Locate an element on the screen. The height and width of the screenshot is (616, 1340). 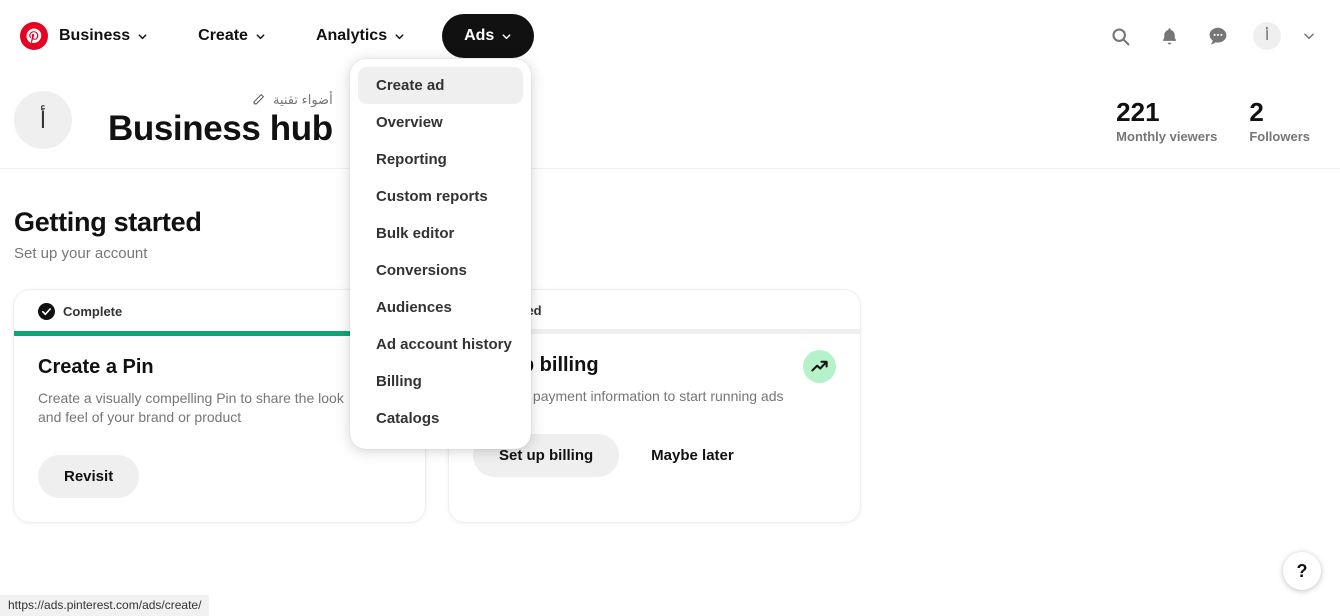
nav-item-create: Create is located at coordinates (232, 36).